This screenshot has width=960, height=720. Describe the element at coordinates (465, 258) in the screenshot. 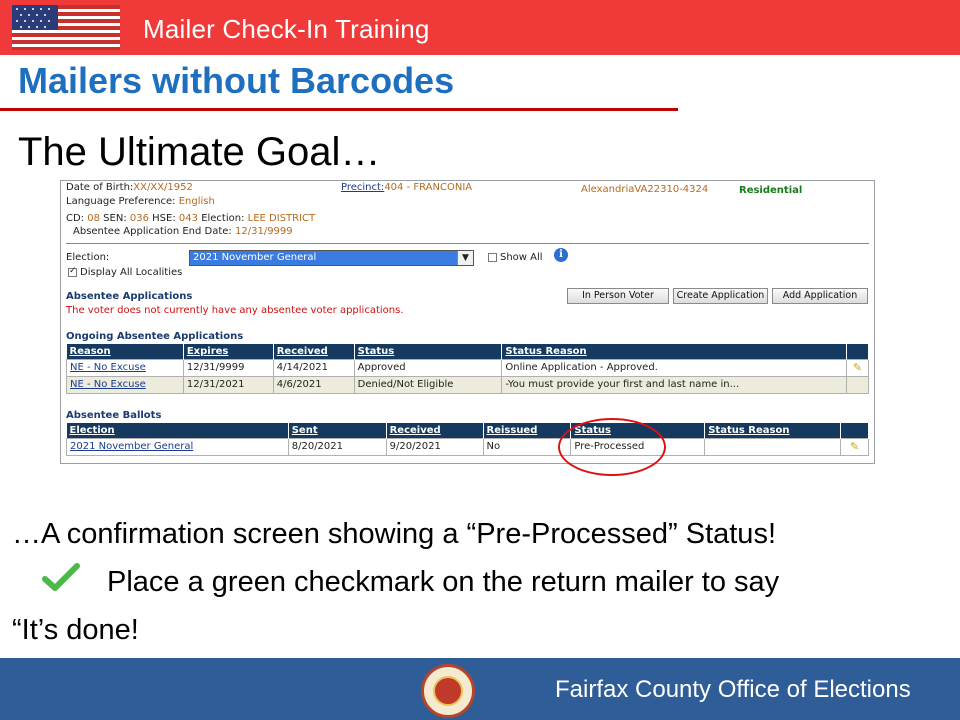

I see `chevron-down-icon: ▼` at that location.